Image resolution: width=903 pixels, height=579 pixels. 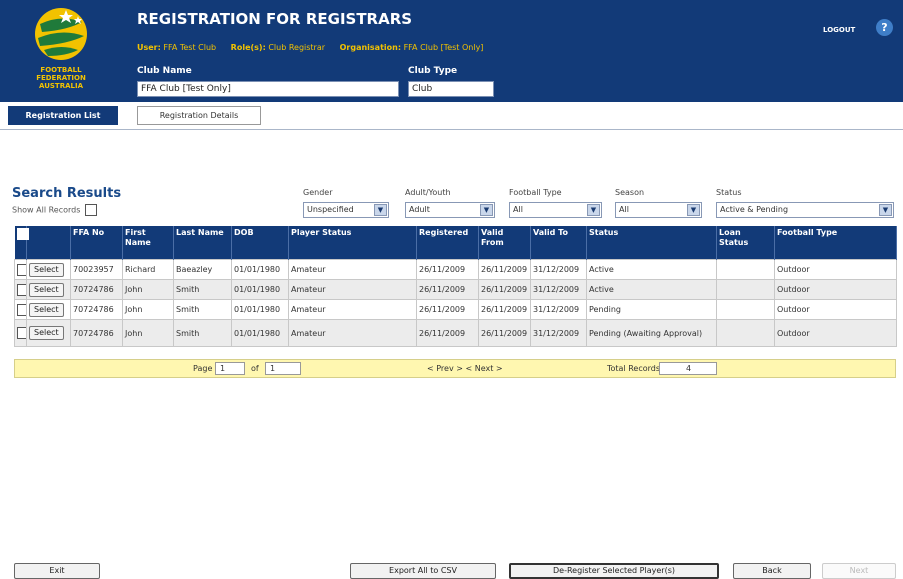 I want to click on ffa-logo: FOOTBALL FEDERATION AUSTRALIA, so click(x=61, y=53).